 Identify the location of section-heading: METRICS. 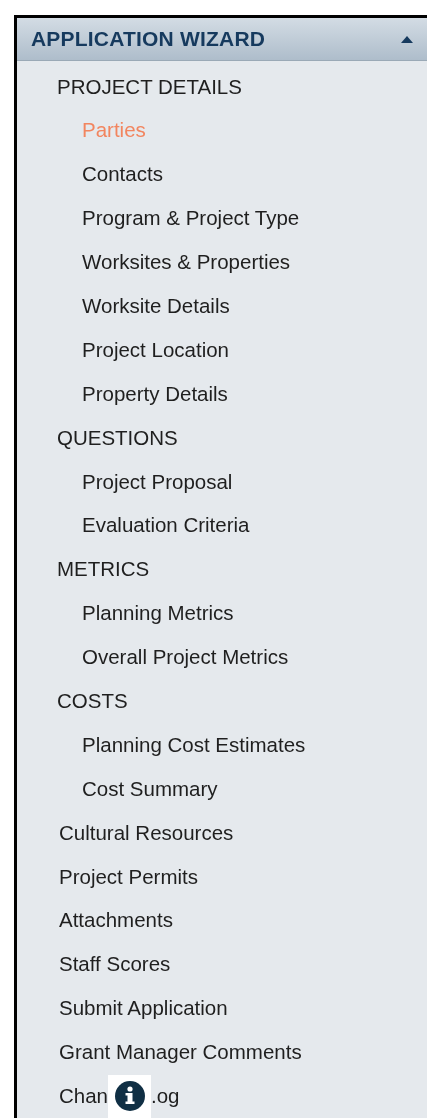
(103, 569).